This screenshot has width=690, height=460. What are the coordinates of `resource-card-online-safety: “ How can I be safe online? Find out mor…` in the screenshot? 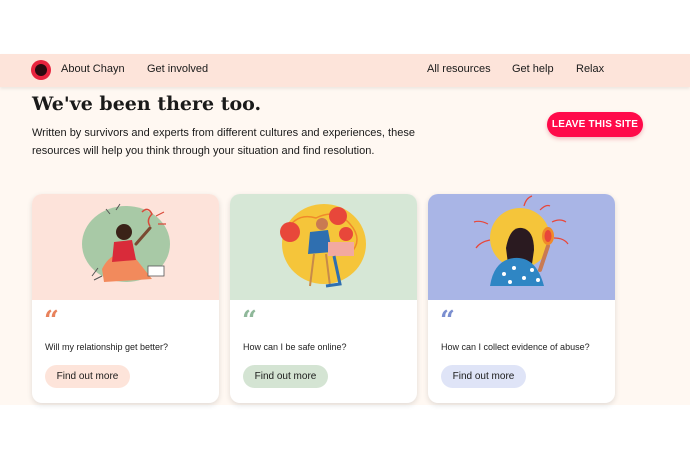 It's located at (323, 298).